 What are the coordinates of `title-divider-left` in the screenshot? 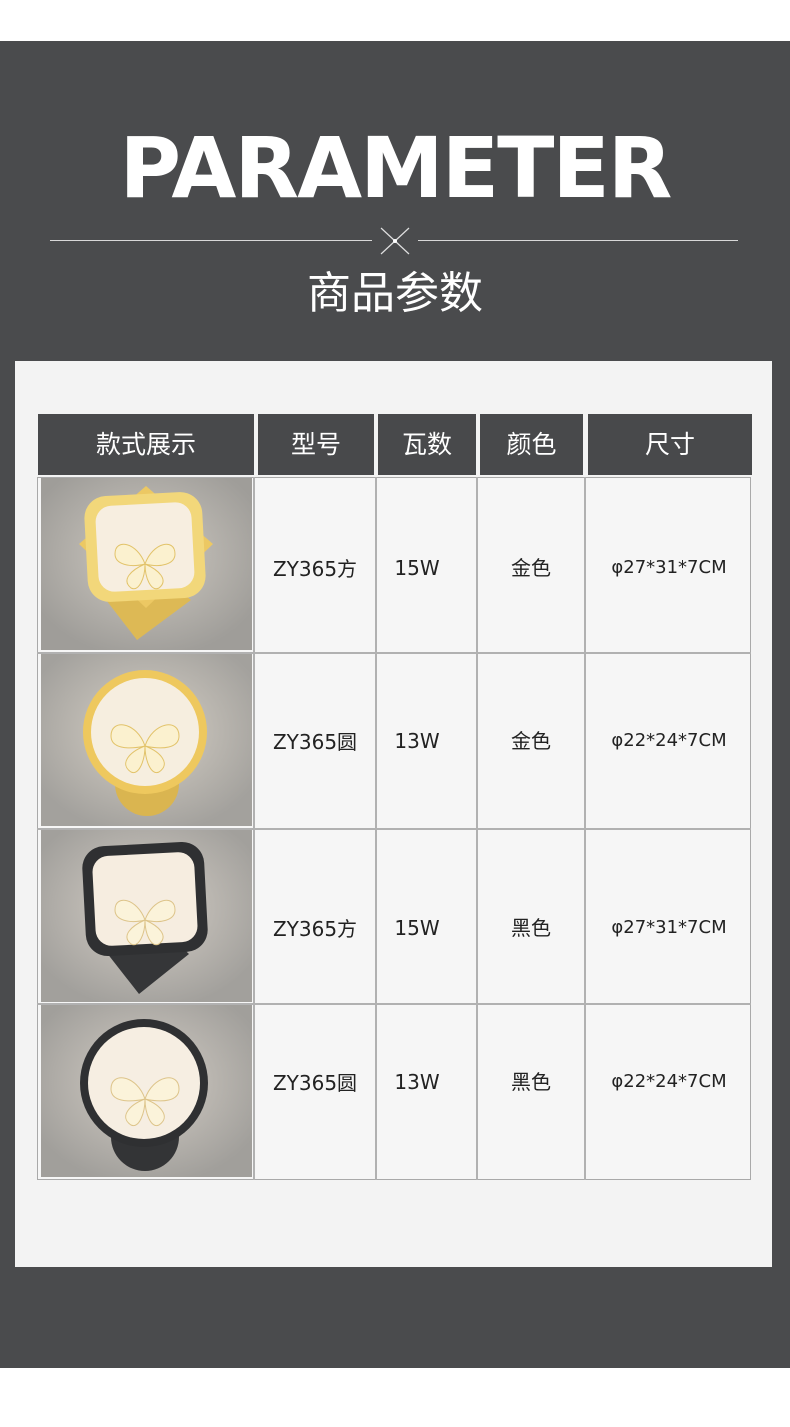 It's located at (211, 240).